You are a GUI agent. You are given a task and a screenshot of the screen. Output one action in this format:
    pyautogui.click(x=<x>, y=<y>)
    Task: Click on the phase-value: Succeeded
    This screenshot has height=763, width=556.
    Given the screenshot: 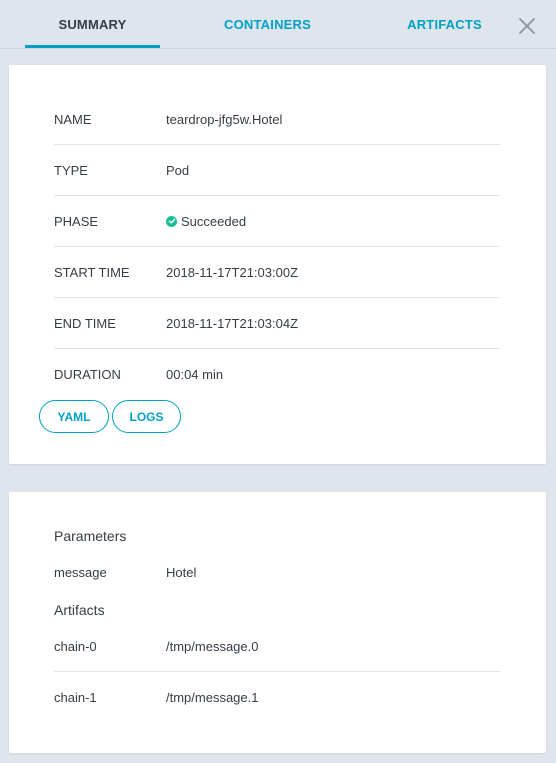 What is the action you would take?
    pyautogui.click(x=206, y=221)
    